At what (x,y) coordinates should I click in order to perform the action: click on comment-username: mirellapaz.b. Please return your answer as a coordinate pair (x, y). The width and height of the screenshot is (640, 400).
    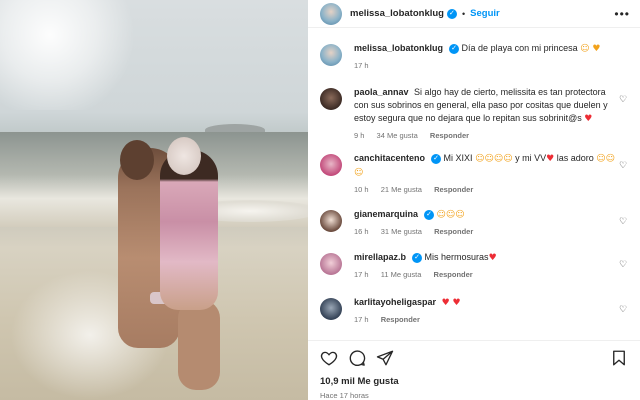
    Looking at the image, I should click on (380, 257).